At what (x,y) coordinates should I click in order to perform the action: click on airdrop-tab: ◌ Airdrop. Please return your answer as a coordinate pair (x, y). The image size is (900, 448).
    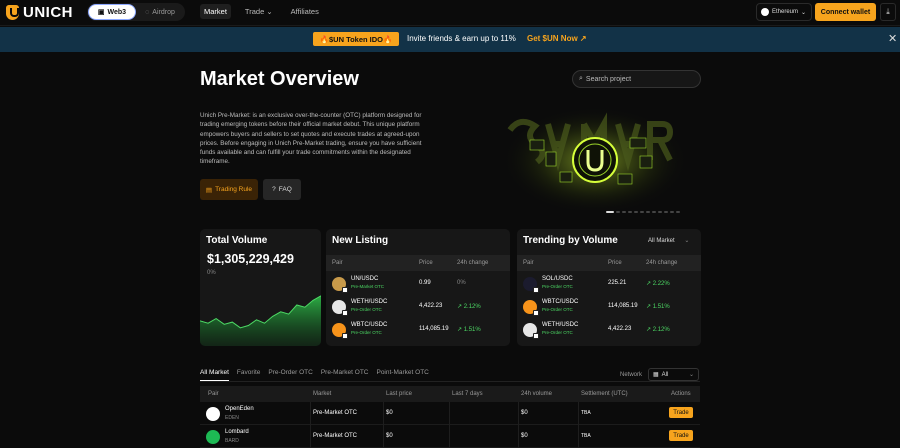
    Looking at the image, I should click on (160, 12).